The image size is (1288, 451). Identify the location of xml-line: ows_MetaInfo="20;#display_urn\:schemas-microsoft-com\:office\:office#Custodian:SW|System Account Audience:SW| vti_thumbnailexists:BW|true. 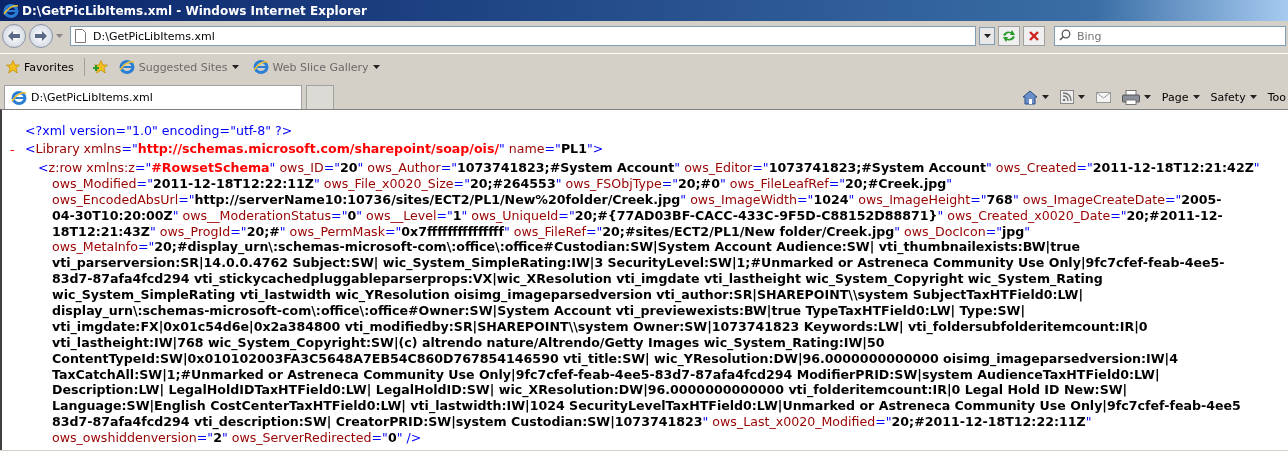
(566, 247).